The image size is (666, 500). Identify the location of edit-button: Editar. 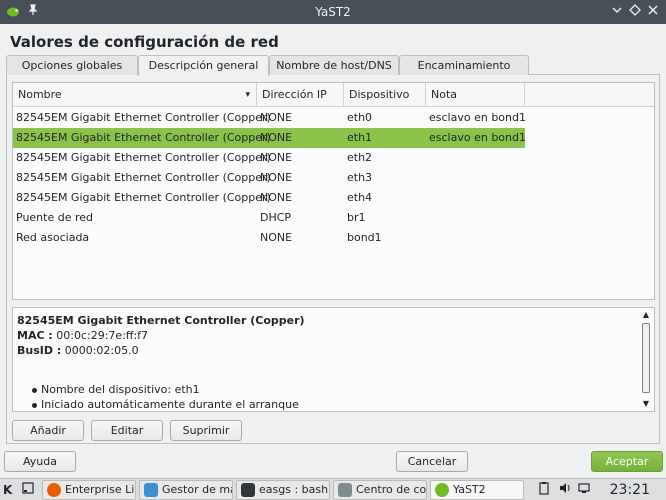
(127, 430).